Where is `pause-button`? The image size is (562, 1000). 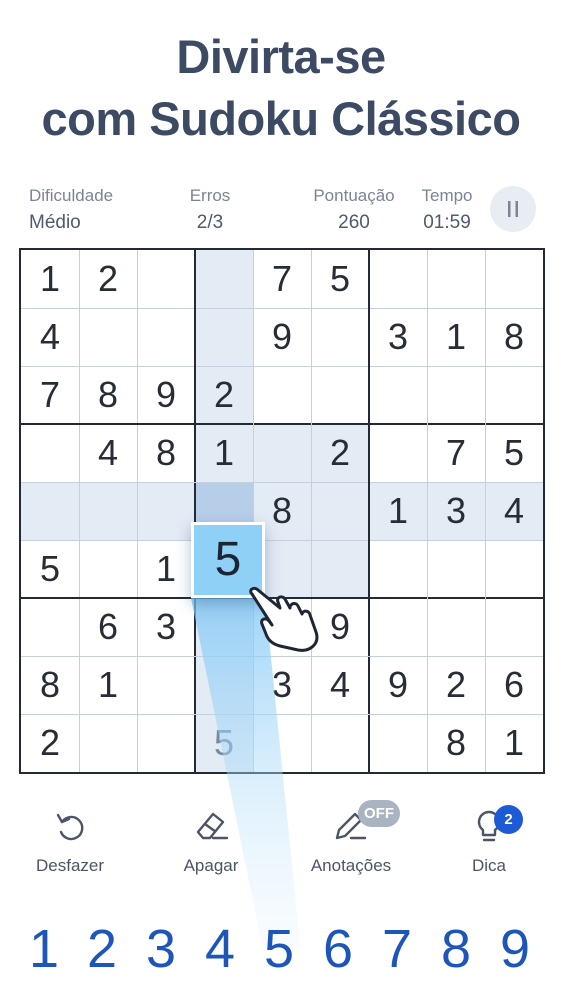 pause-button is located at coordinates (513, 209).